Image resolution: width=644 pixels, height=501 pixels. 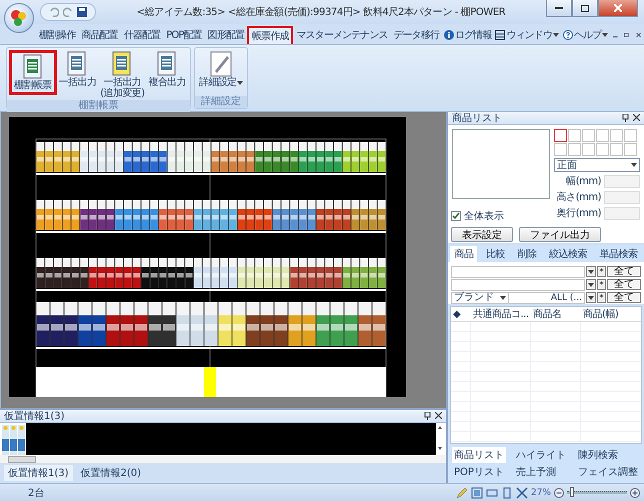 What do you see at coordinates (33, 85) in the screenshot?
I see `button-label: 棚割帳票` at bounding box center [33, 85].